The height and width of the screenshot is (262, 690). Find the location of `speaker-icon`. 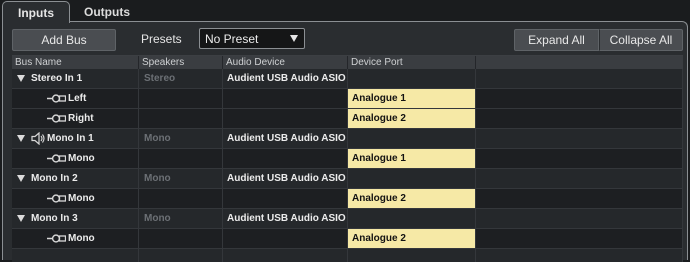

speaker-icon is located at coordinates (38, 138).